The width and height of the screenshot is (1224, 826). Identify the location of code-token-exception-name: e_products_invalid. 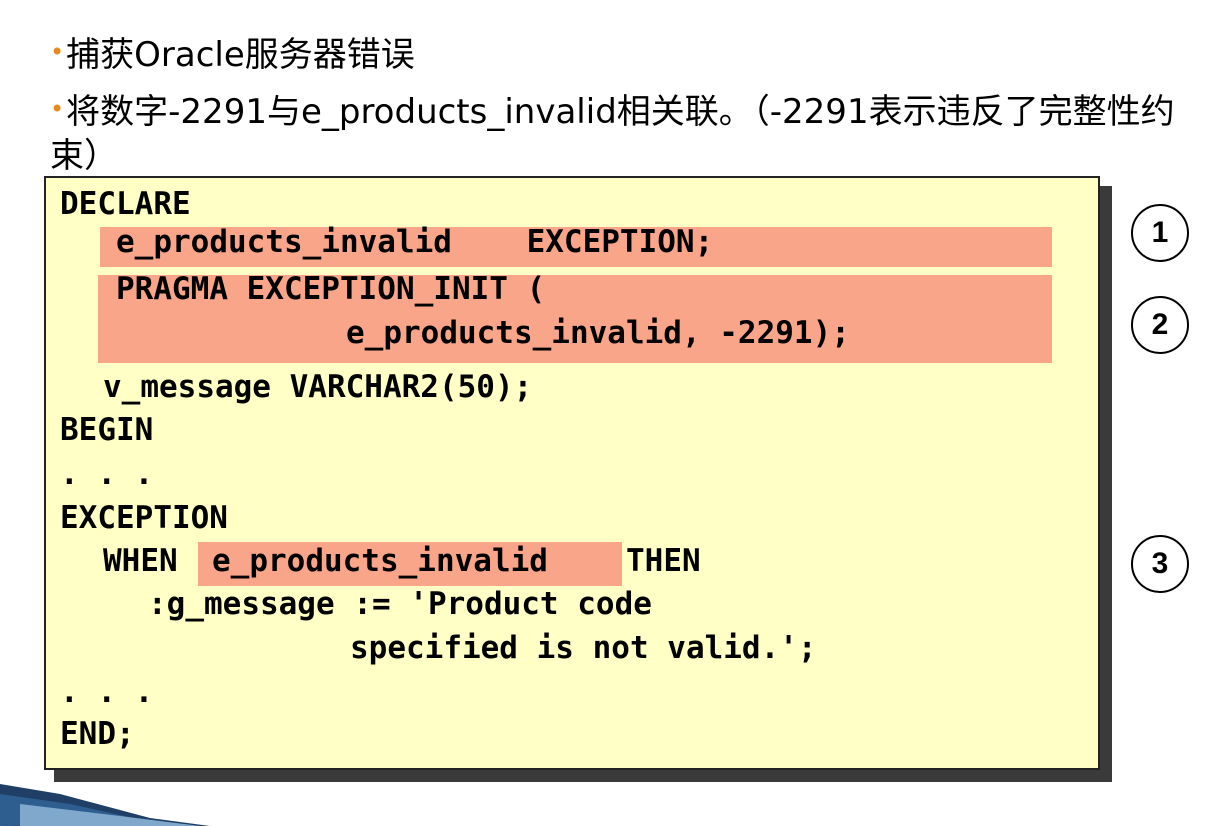
(380, 561).